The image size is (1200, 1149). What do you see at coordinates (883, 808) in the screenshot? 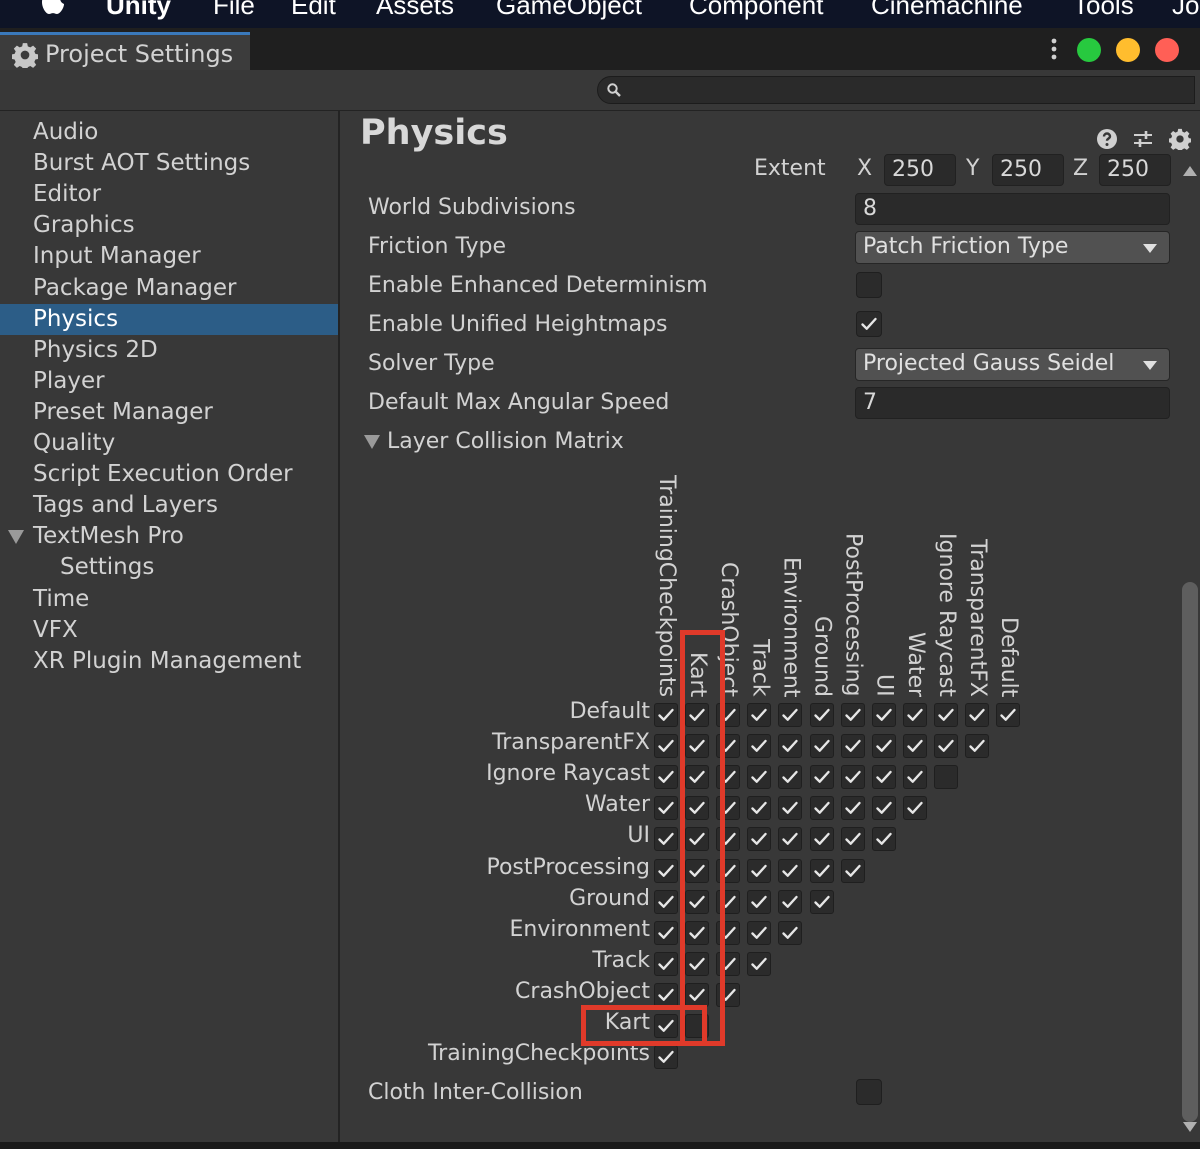
I see `matrix-cell-water-x-ui` at bounding box center [883, 808].